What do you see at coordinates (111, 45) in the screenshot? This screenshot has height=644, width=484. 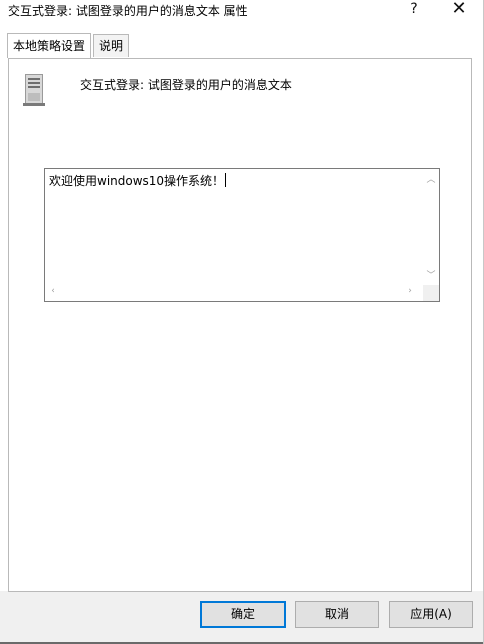 I see `tab-explain: 说明` at bounding box center [111, 45].